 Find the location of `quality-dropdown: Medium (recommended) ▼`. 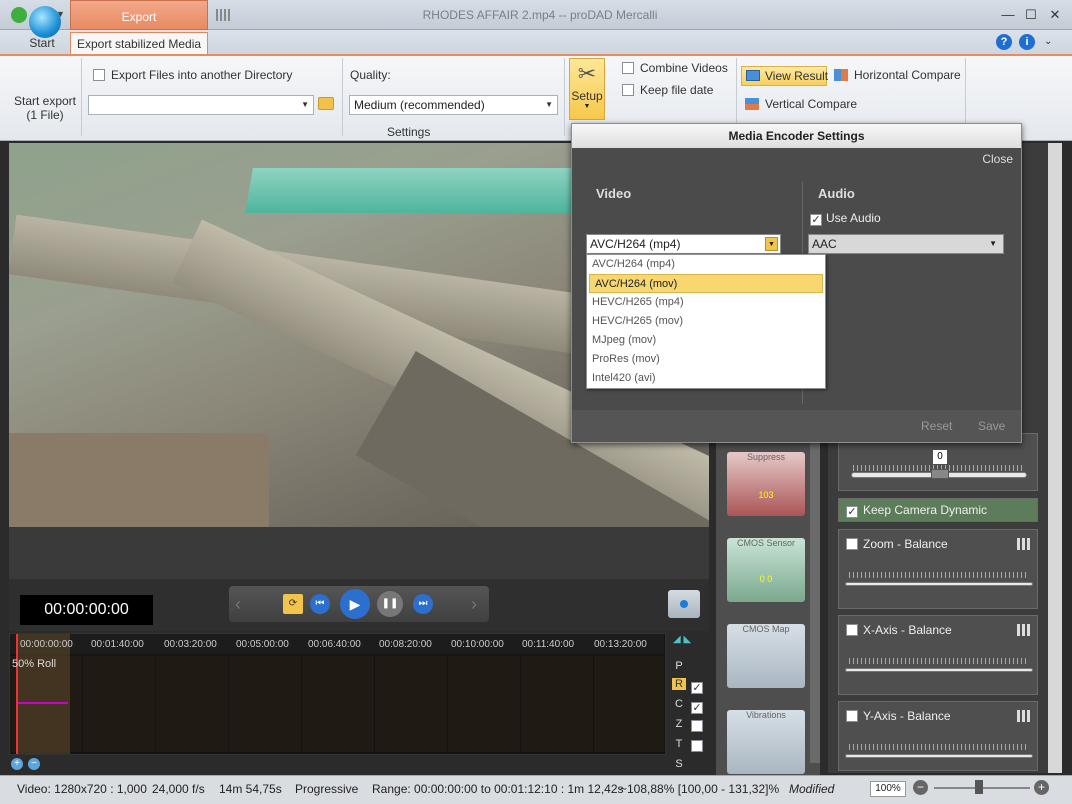

quality-dropdown: Medium (recommended) ▼ is located at coordinates (453, 105).